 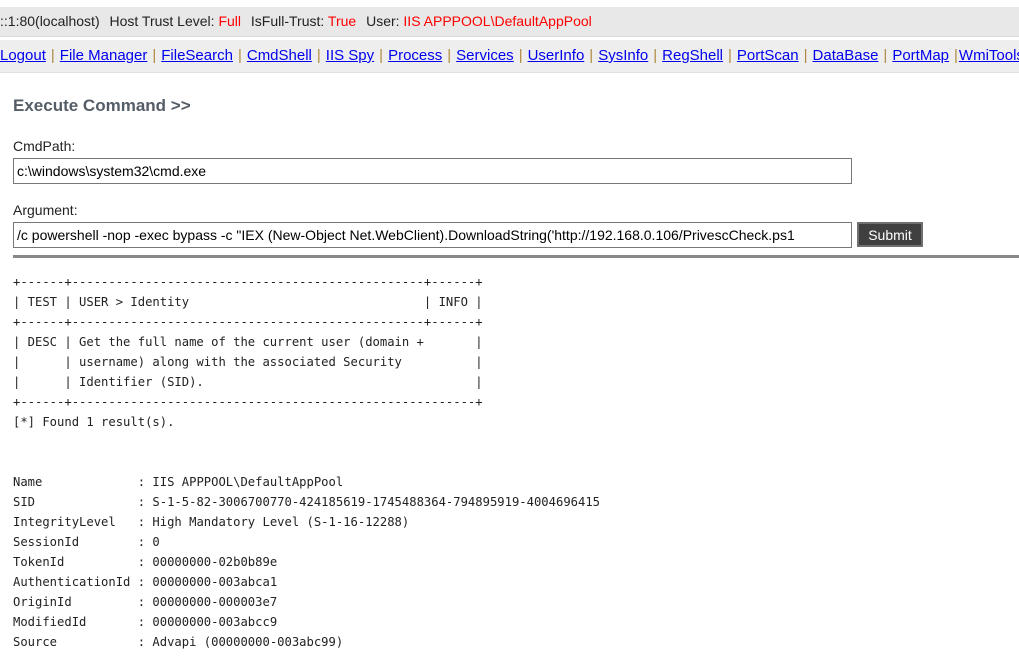 What do you see at coordinates (306, 622) in the screenshot?
I see `property-row: ModifiedId : 00000000-003abcc9` at bounding box center [306, 622].